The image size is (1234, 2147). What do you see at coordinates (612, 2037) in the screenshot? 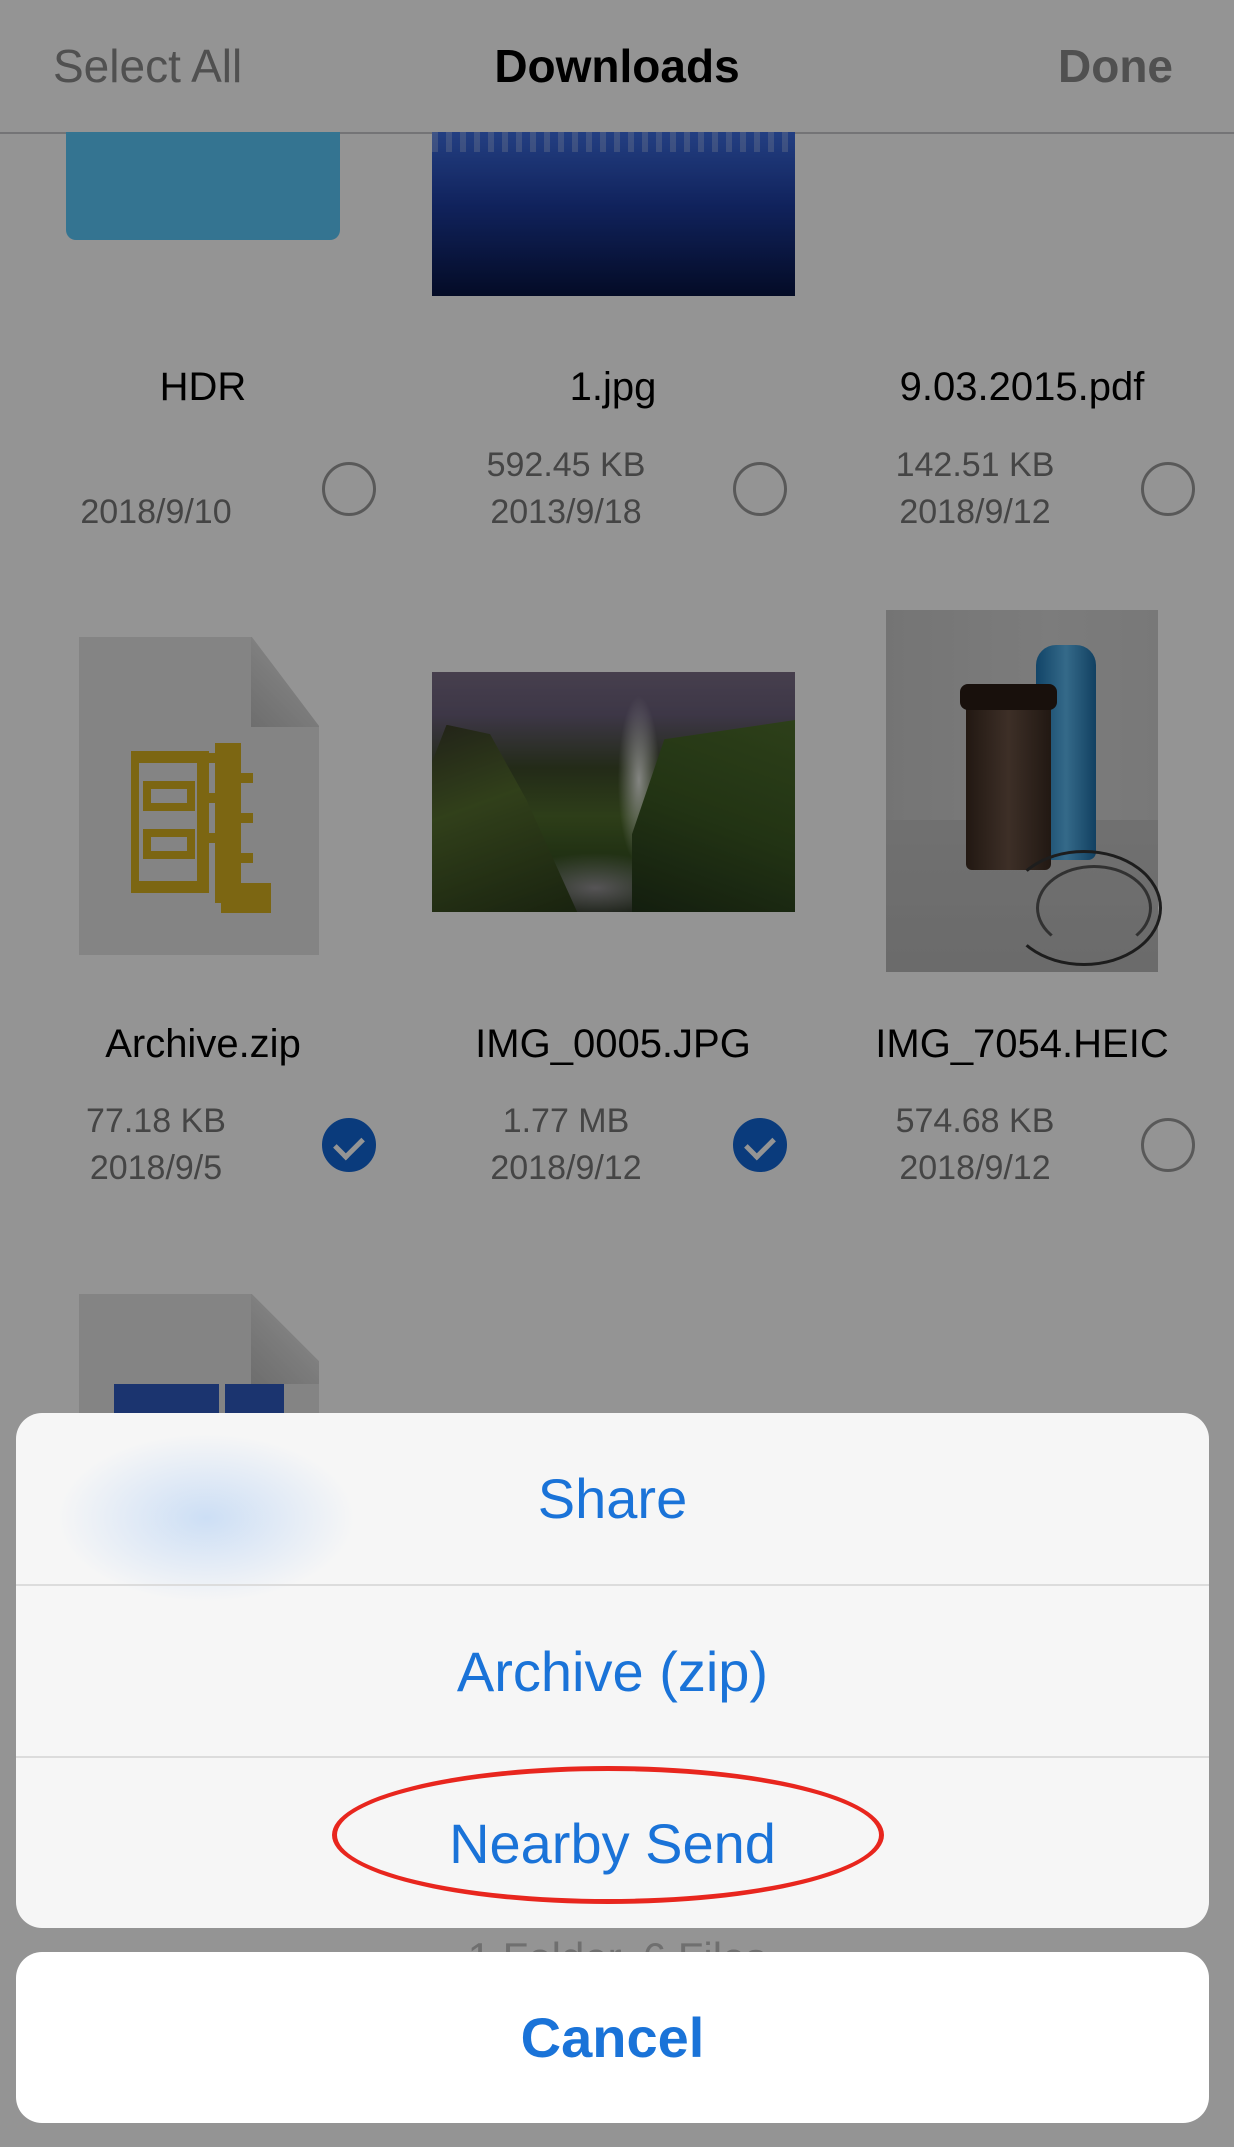
I see `cancel-button: Cancel` at bounding box center [612, 2037].